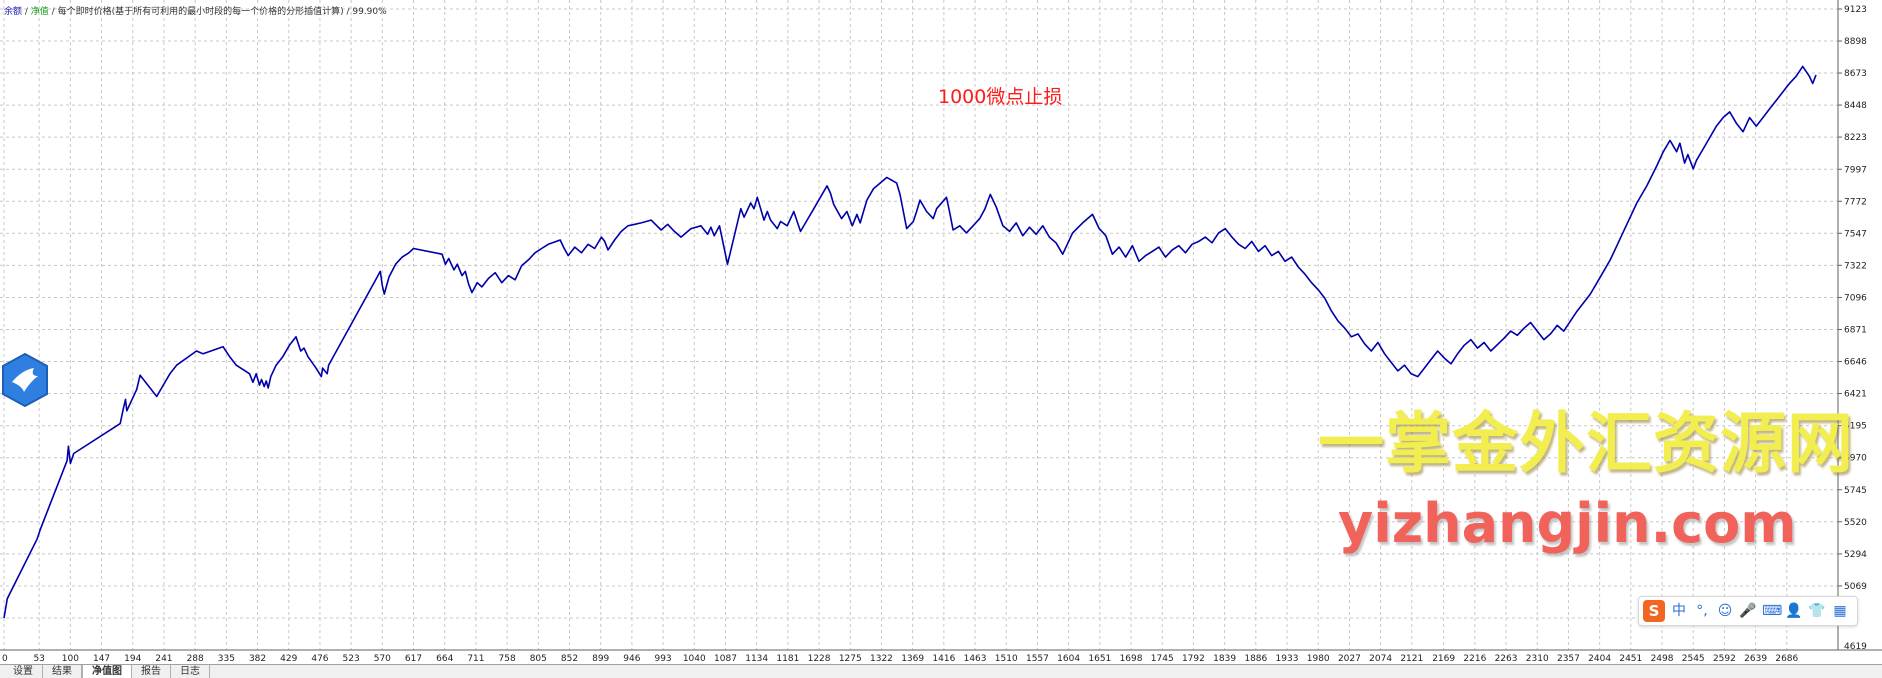  I want to click on x-tick-label: 993, so click(662, 659).